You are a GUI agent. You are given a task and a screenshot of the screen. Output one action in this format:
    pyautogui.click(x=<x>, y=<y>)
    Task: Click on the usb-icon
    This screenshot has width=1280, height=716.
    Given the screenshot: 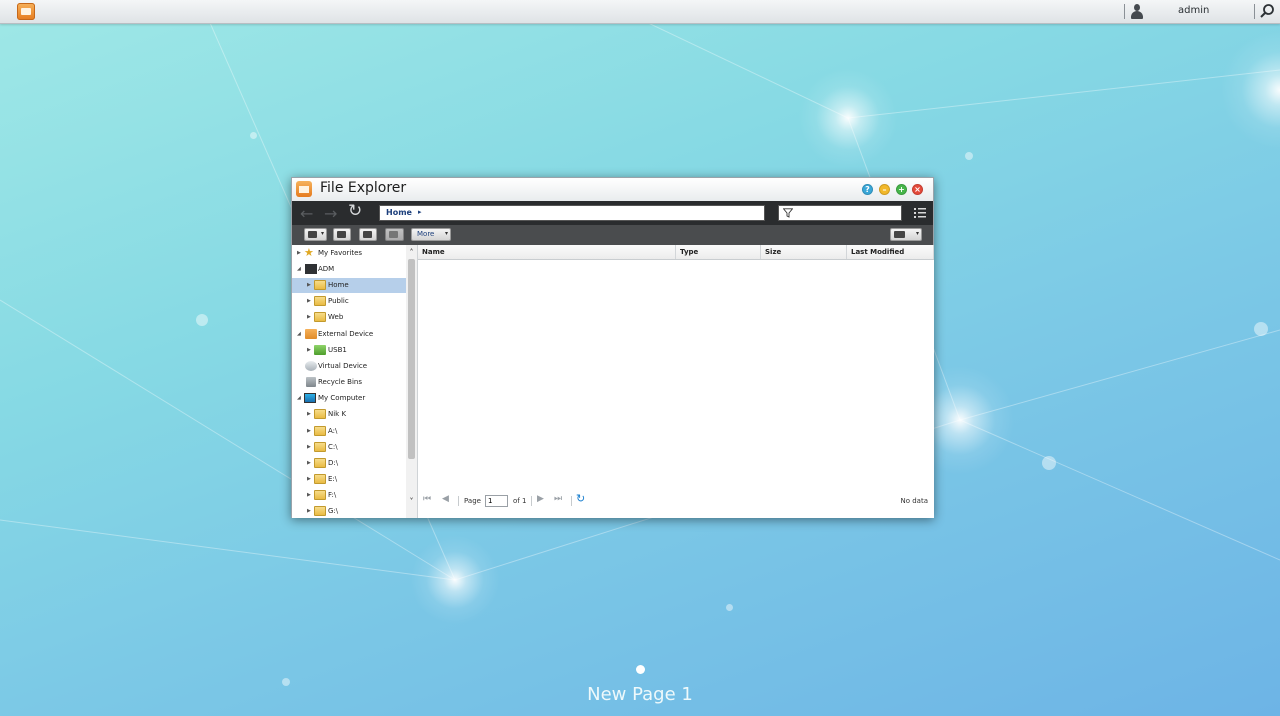 What is the action you would take?
    pyautogui.click(x=320, y=350)
    